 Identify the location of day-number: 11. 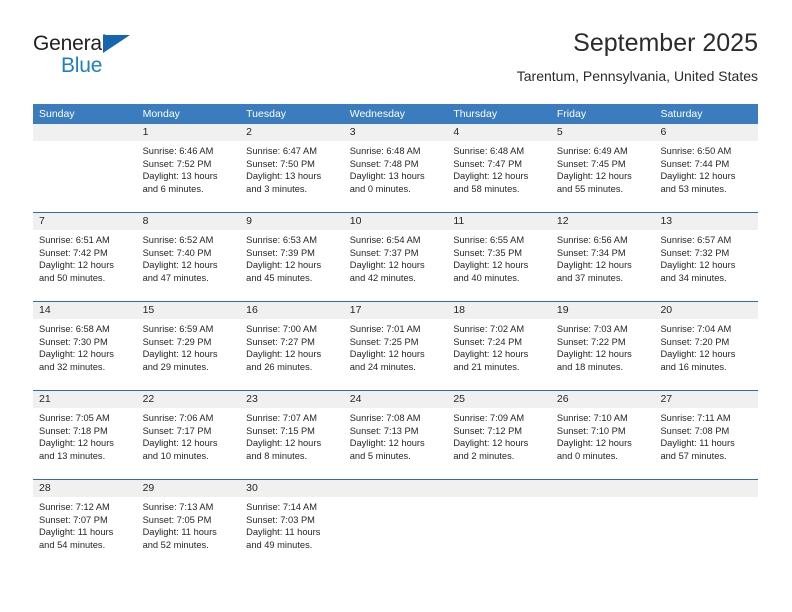
(499, 221).